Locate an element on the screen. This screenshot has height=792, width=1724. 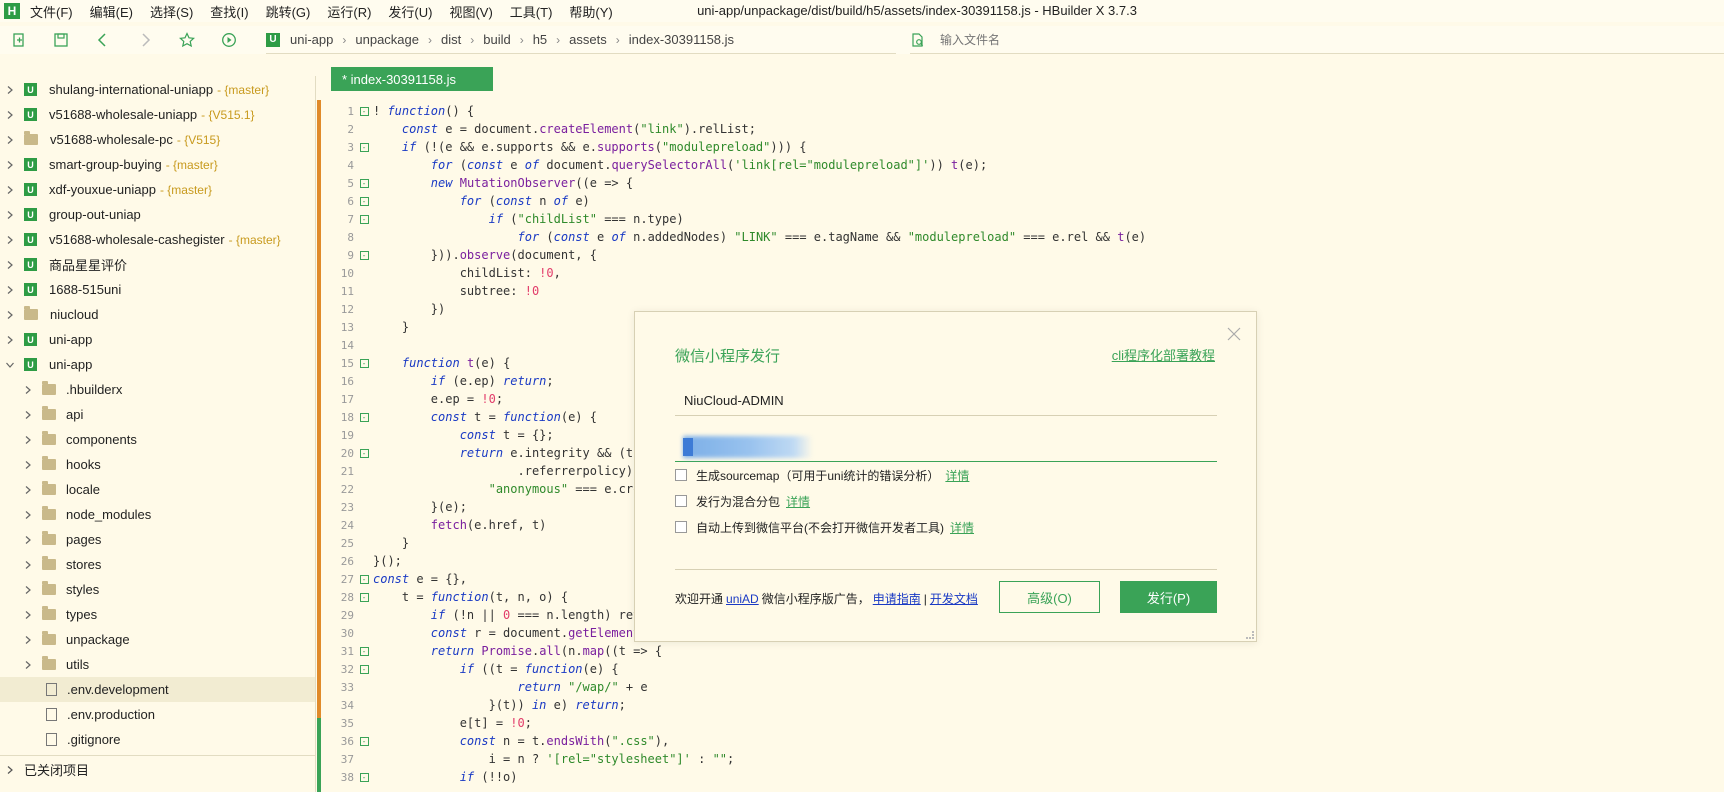
tree-folder-item: api is located at coordinates (157, 414).